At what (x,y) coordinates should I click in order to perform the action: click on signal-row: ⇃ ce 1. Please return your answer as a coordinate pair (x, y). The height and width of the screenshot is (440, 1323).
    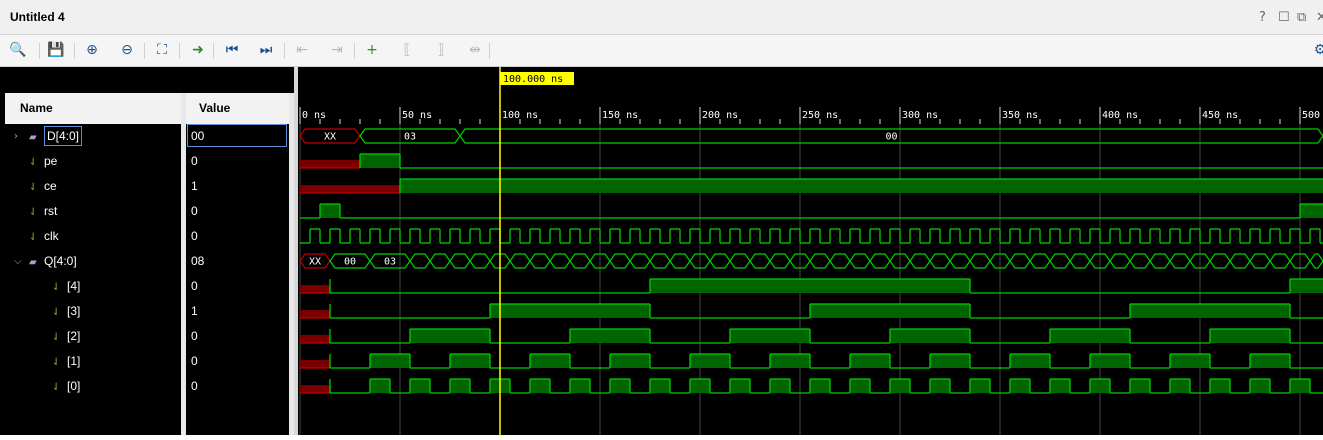
    Looking at the image, I should click on (147, 186).